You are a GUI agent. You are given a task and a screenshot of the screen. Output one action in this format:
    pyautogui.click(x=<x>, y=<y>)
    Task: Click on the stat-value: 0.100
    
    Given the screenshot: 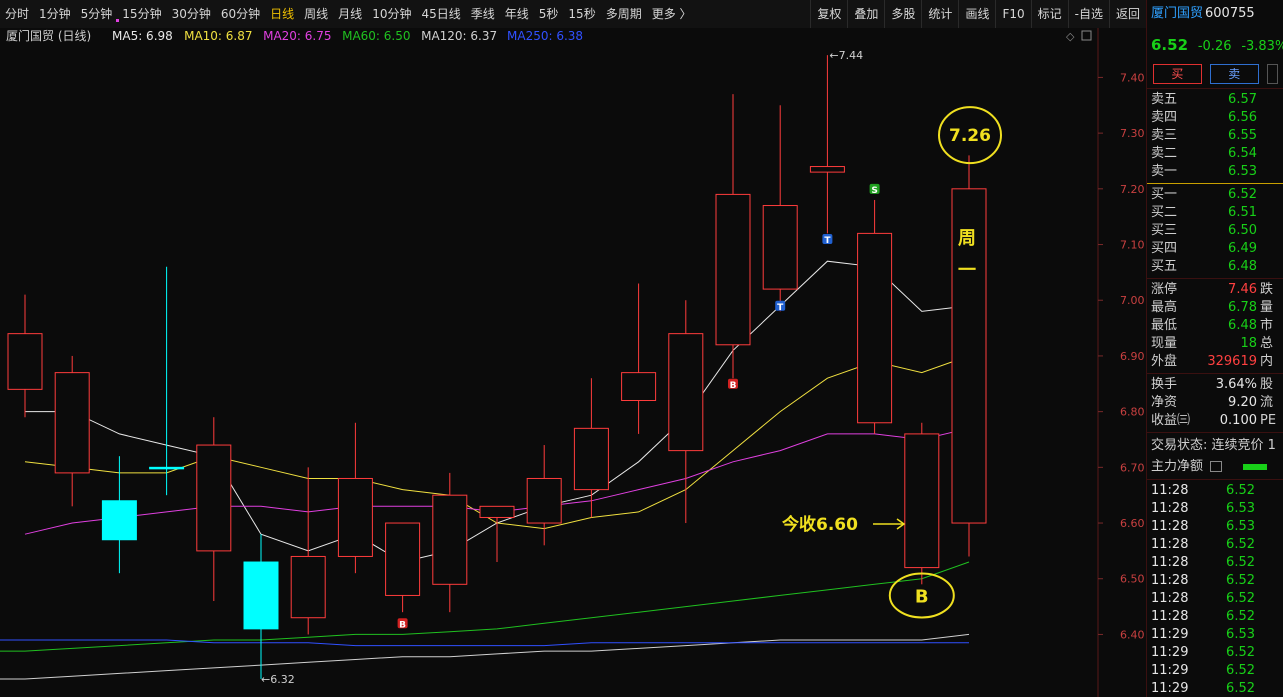 What is the action you would take?
    pyautogui.click(x=1238, y=420)
    